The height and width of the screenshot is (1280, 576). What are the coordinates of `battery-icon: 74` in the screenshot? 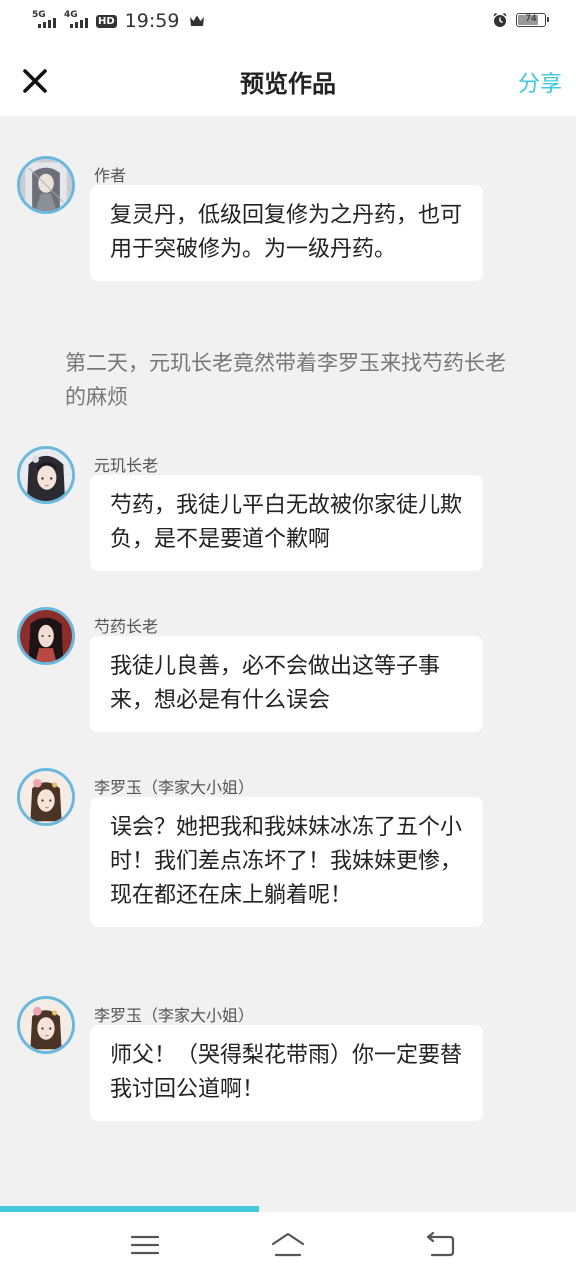 It's located at (532, 20).